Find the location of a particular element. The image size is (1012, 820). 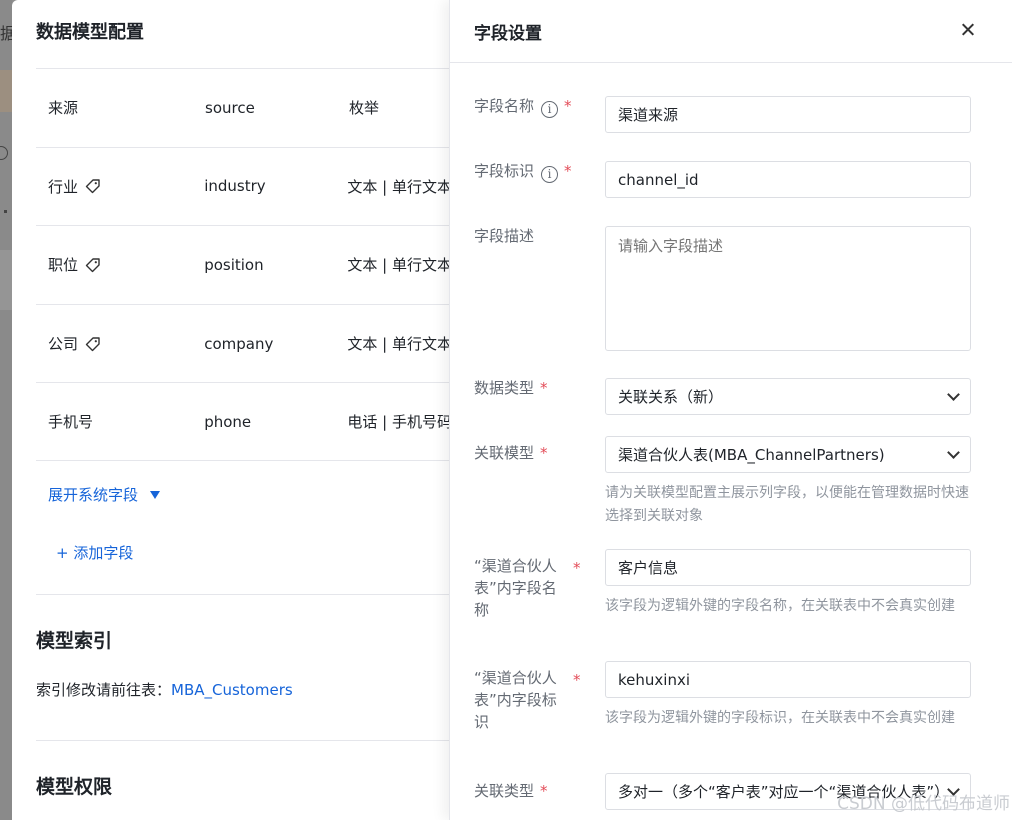

rel-model-label-text: 关联模型 is located at coordinates (504, 453).